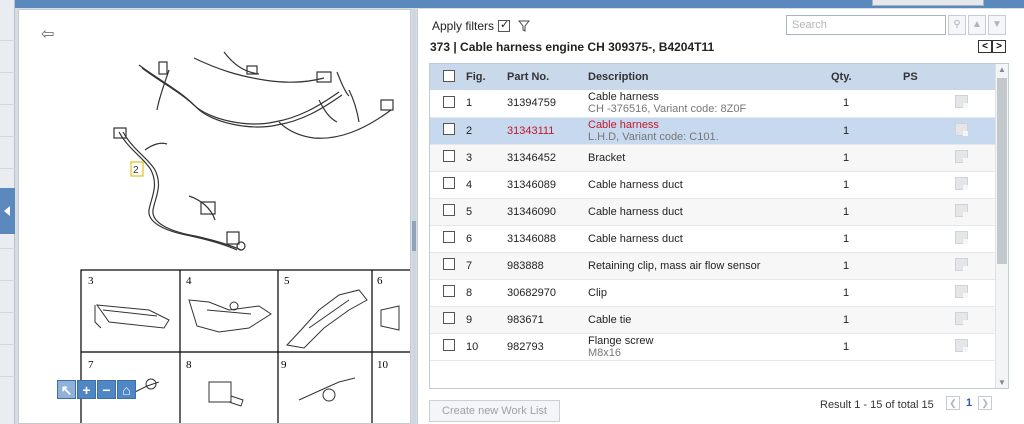 This screenshot has height=424, width=1024. I want to click on group-nav: < >, so click(992, 46).